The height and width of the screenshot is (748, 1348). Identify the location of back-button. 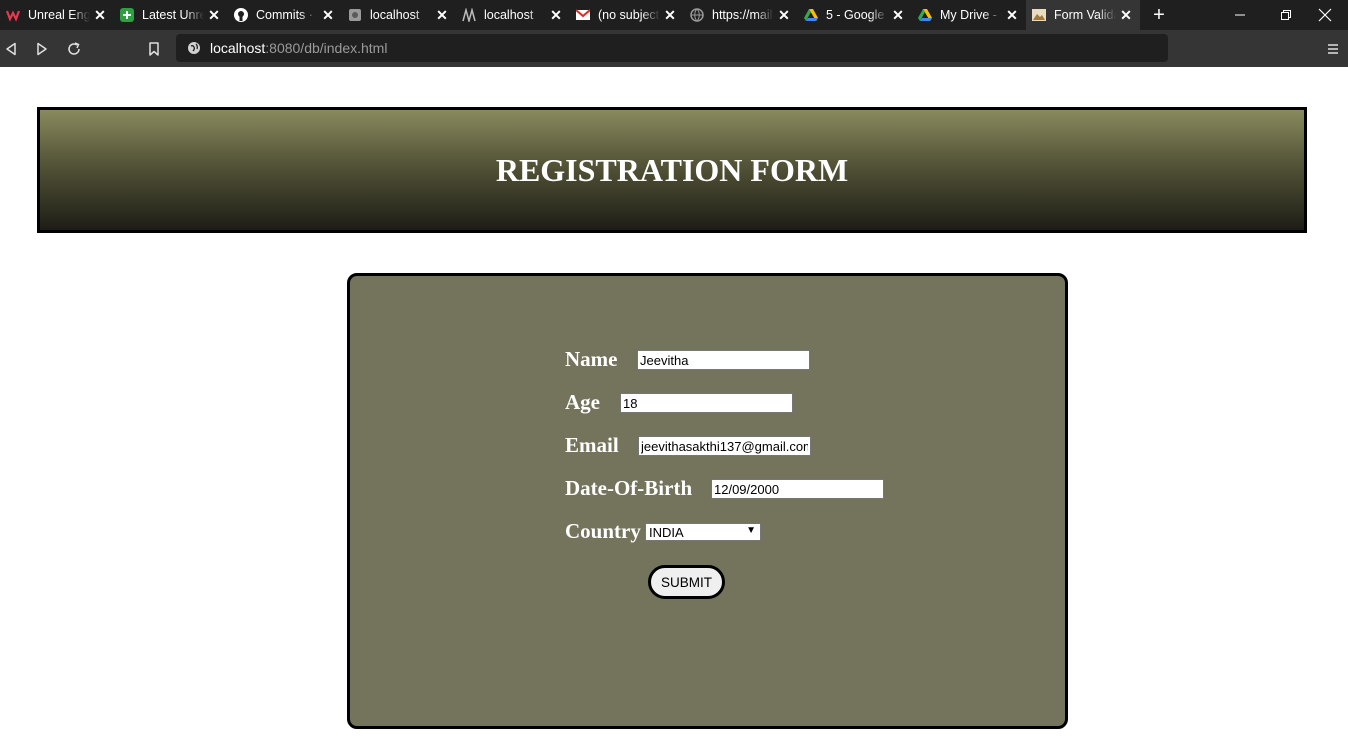
(11, 49).